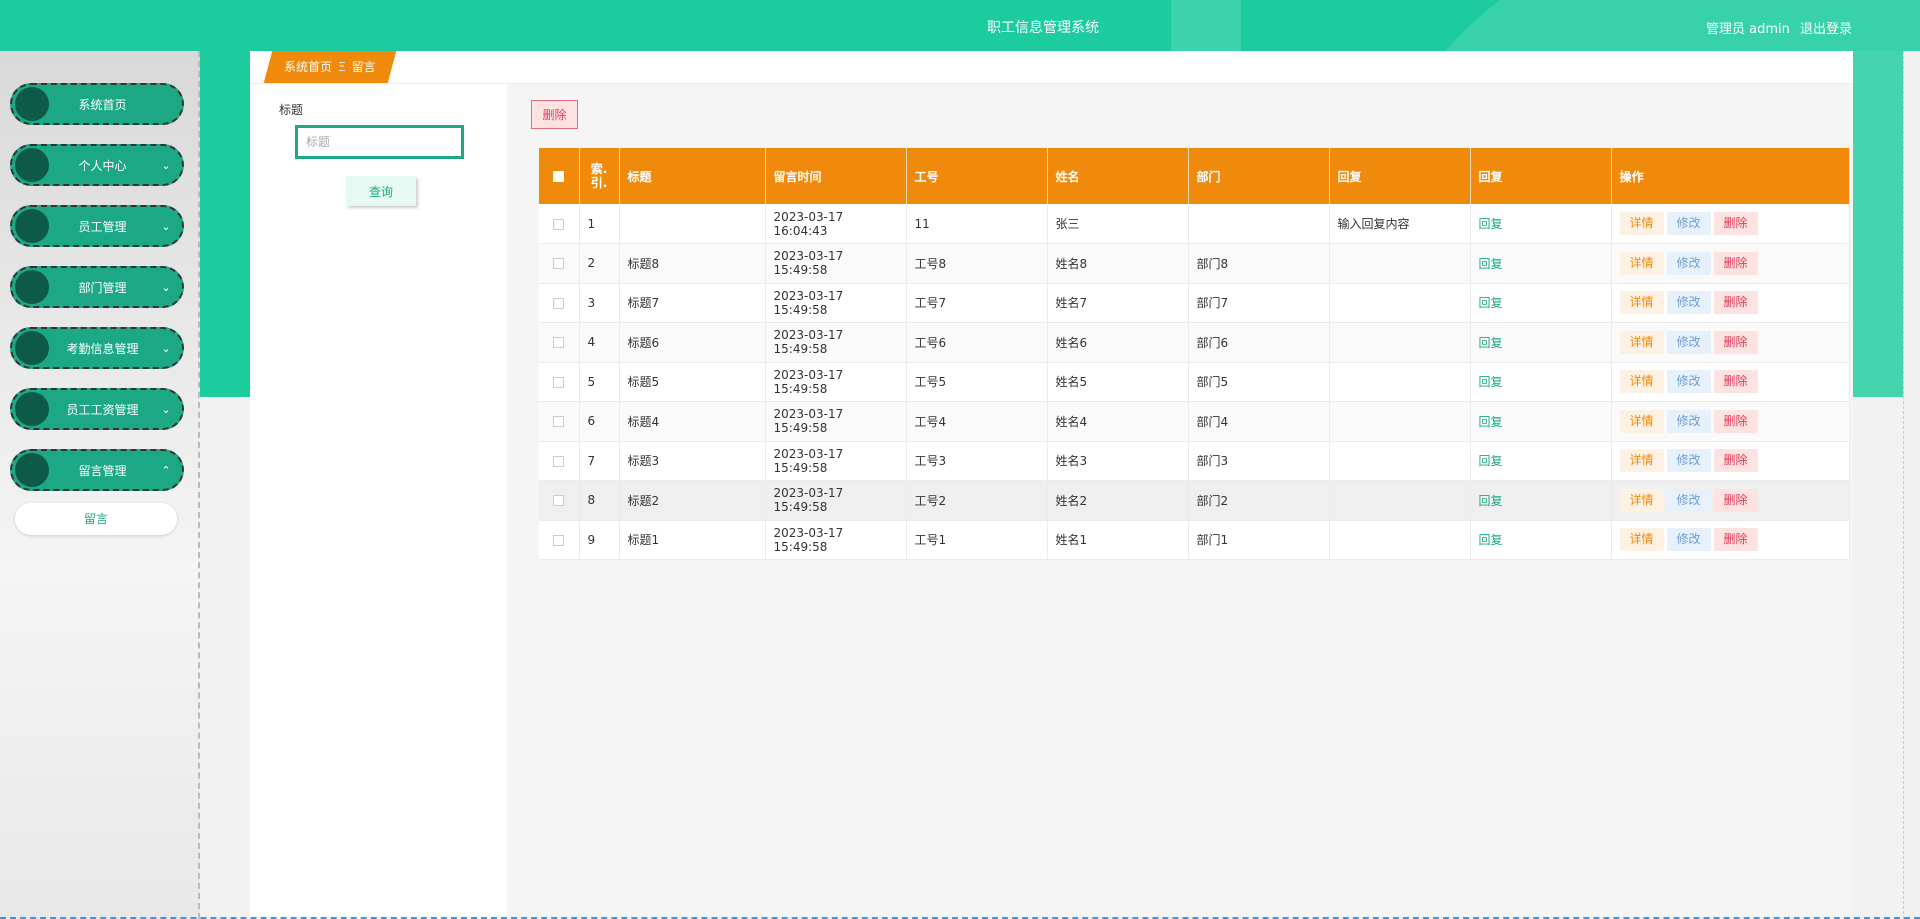 The width and height of the screenshot is (1920, 919). I want to click on sidebar-item-label: 系统首页, so click(102, 104).